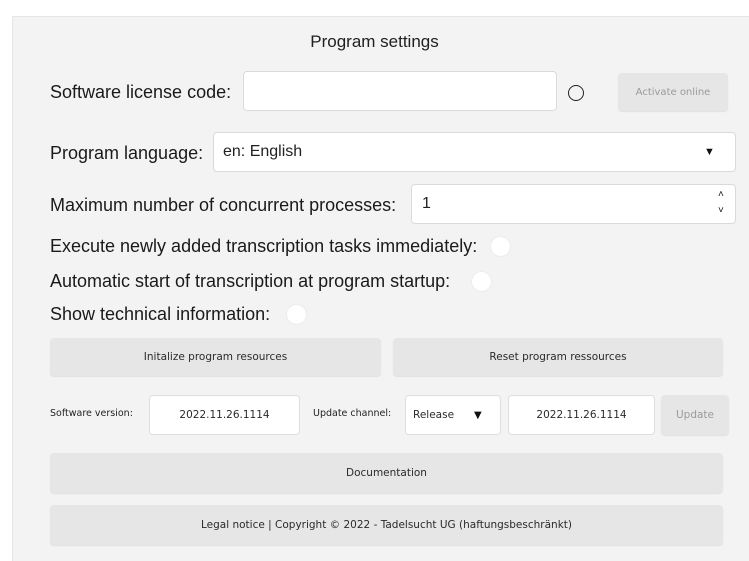 The height and width of the screenshot is (561, 749). Describe the element at coordinates (374, 41) in the screenshot. I see `page-title: Program settings` at that location.